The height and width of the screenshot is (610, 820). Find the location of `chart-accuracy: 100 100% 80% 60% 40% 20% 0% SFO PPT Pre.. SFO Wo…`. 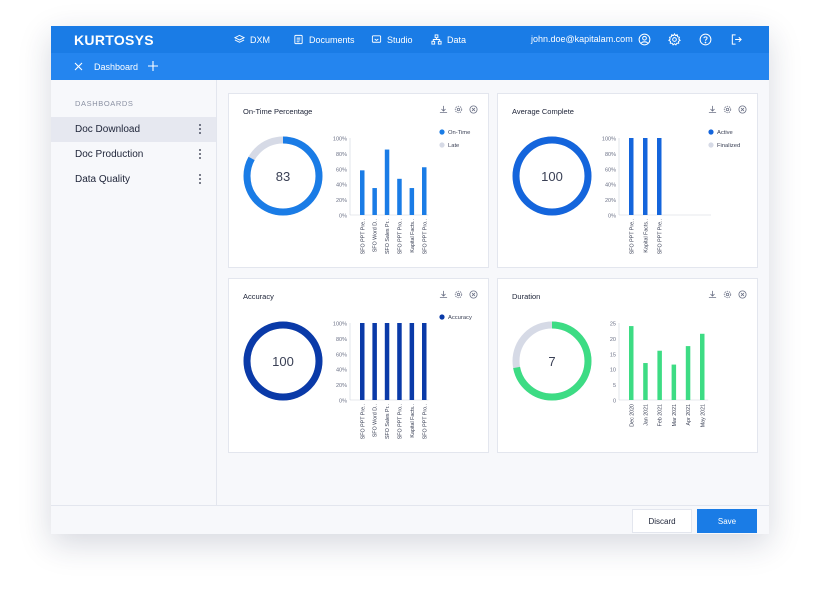

chart-accuracy: 100 100% 80% 60% 40% 20% 0% SFO PPT Pre.. SFO Wo… is located at coordinates (357, 376).